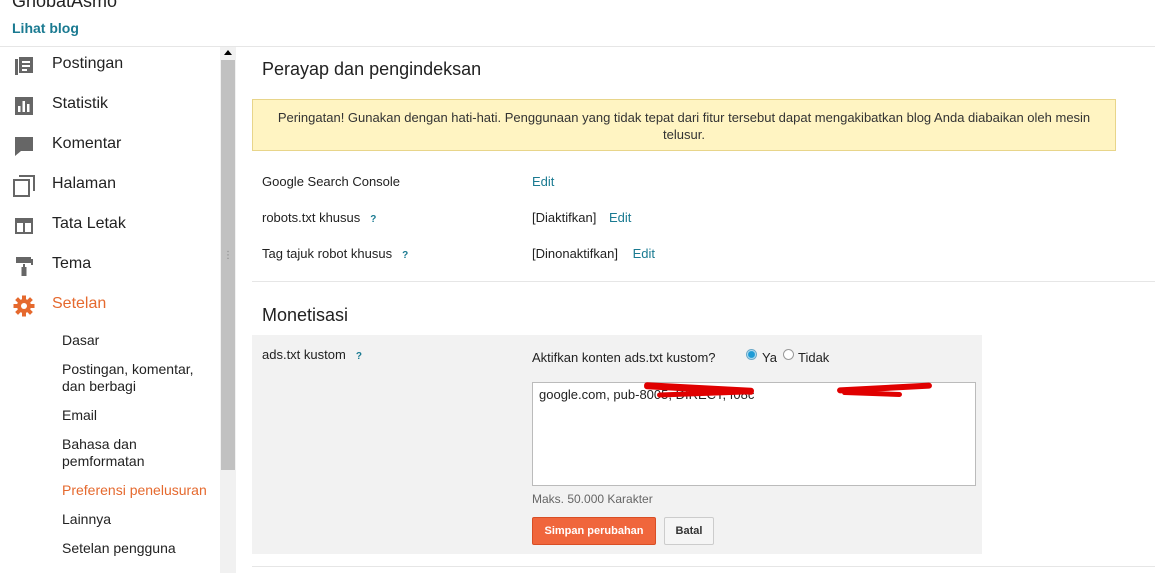 The height and width of the screenshot is (573, 1155). I want to click on paint-roller-icon, so click(24, 266).